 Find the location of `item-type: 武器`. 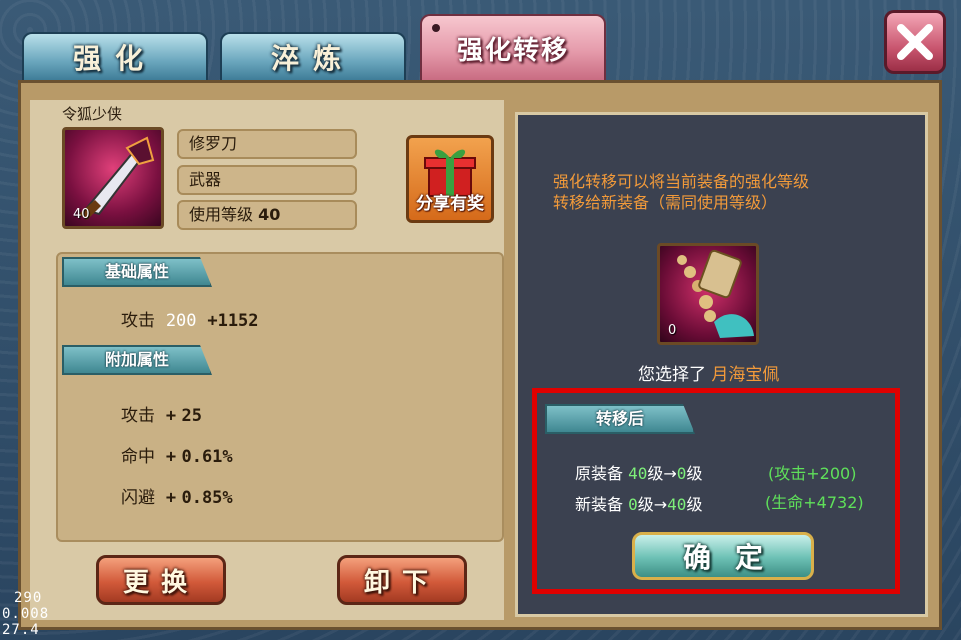

item-type: 武器 is located at coordinates (205, 179).